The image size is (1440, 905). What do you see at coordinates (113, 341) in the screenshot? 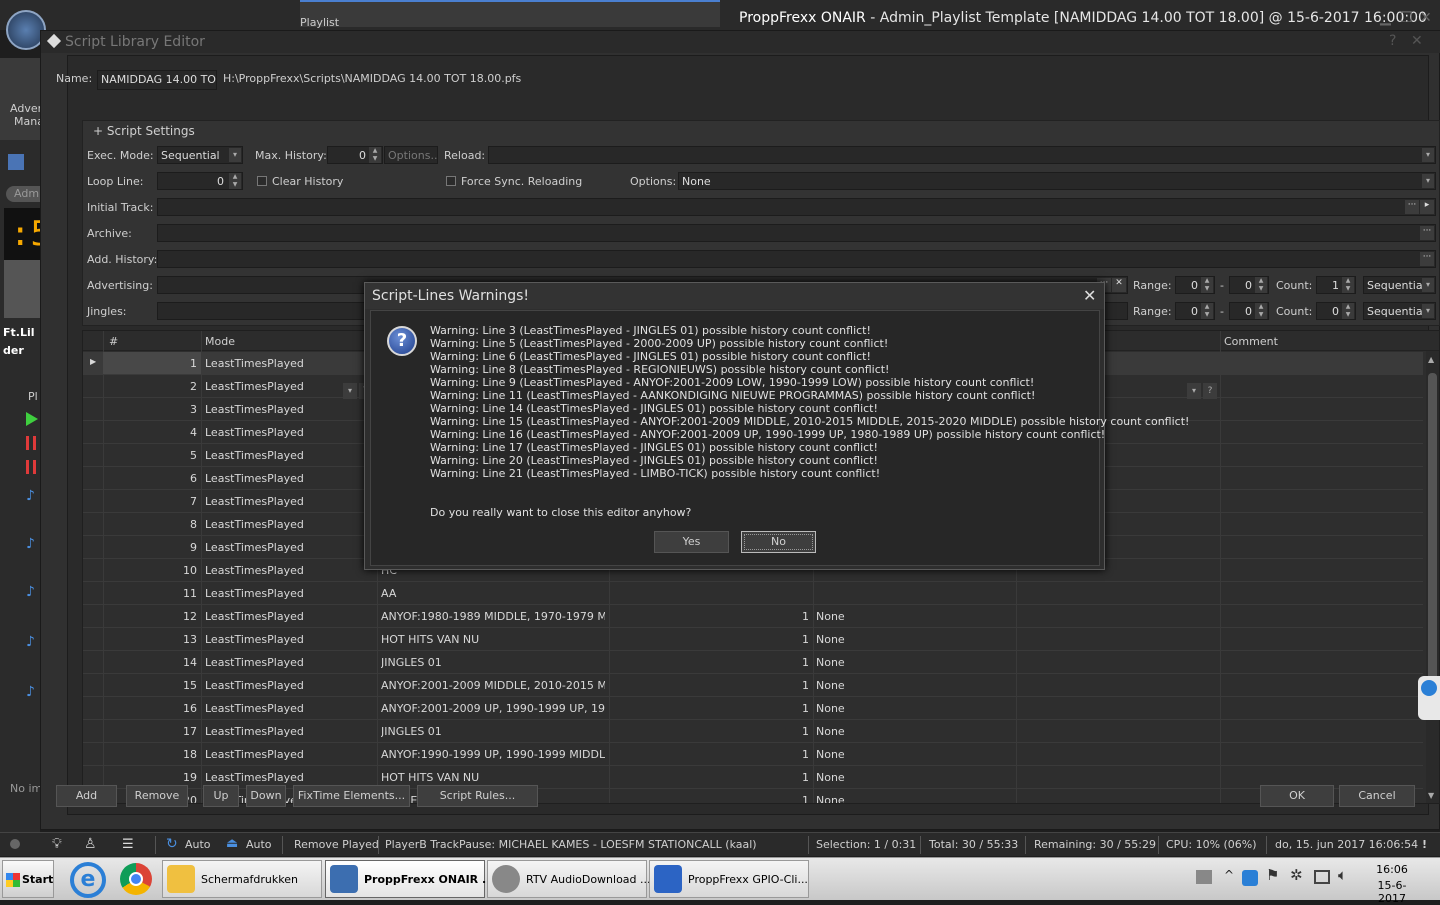
I see `col-num-header: #` at bounding box center [113, 341].